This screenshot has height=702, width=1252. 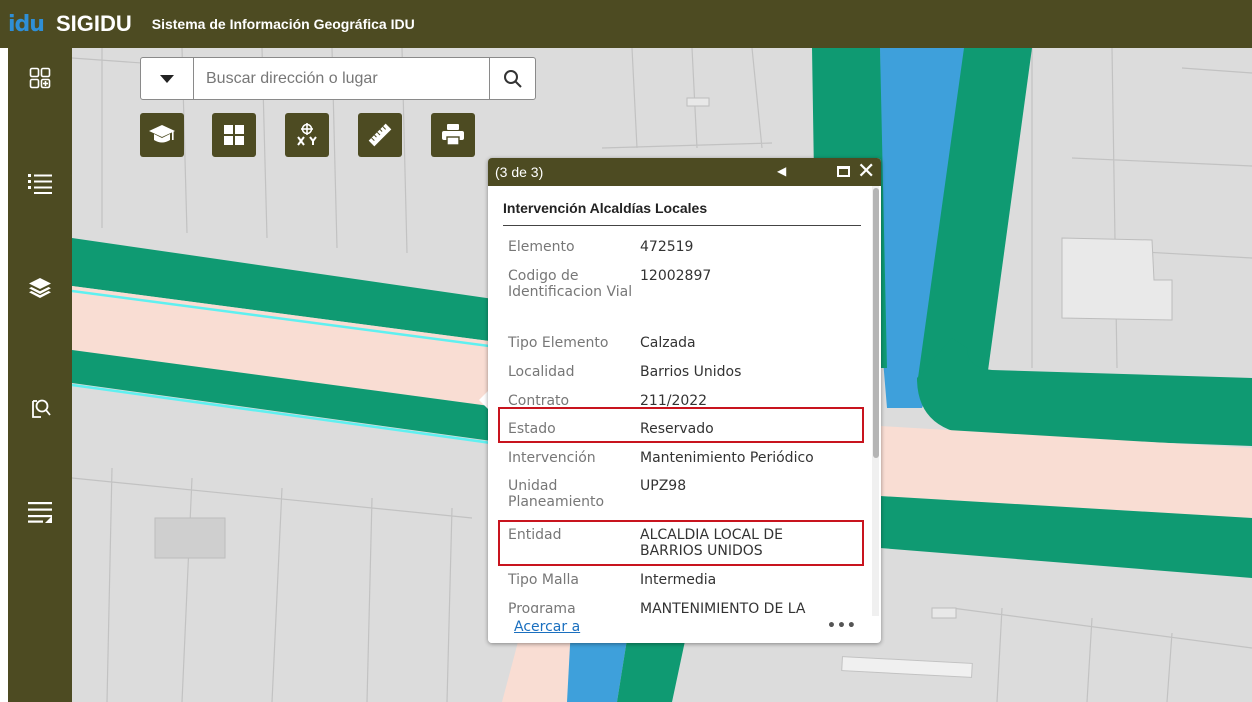 I want to click on attribute-value: Mantenimiento Periódico, so click(x=727, y=458).